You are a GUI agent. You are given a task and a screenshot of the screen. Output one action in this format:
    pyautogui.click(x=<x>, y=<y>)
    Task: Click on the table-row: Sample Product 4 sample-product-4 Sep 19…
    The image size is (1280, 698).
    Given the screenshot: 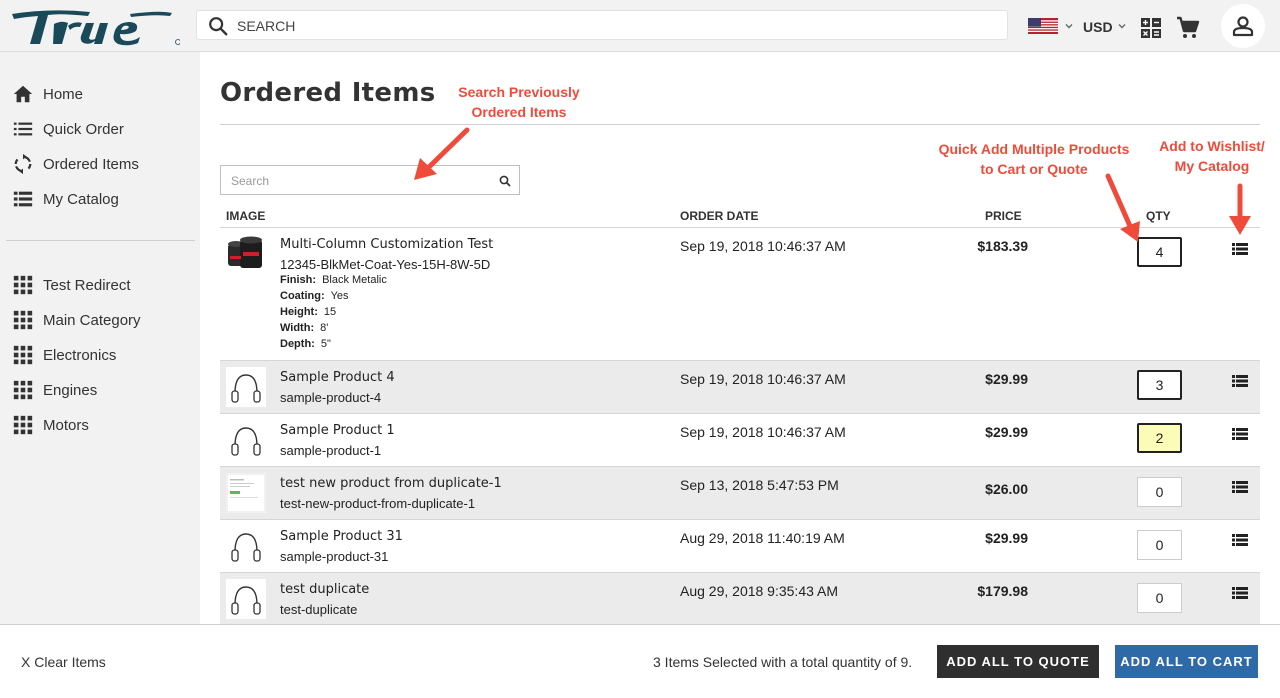 What is the action you would take?
    pyautogui.click(x=740, y=387)
    